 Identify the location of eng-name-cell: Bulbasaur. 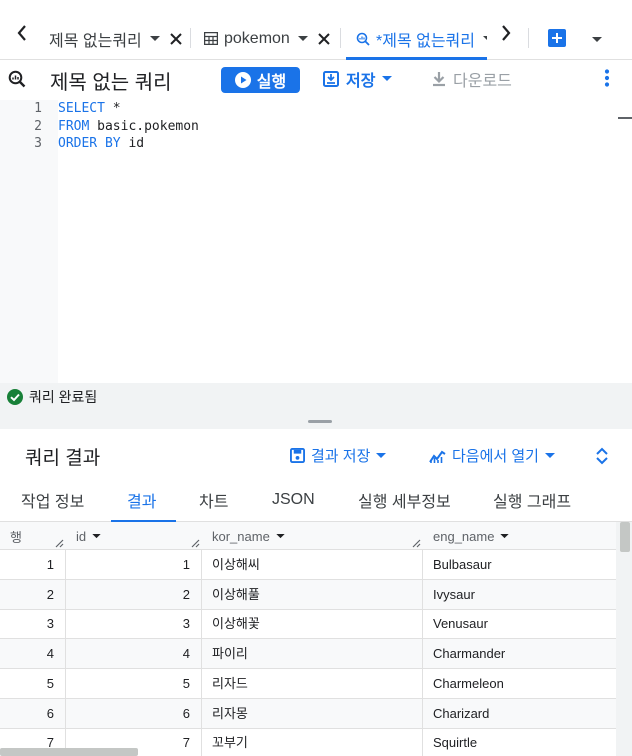
(462, 565).